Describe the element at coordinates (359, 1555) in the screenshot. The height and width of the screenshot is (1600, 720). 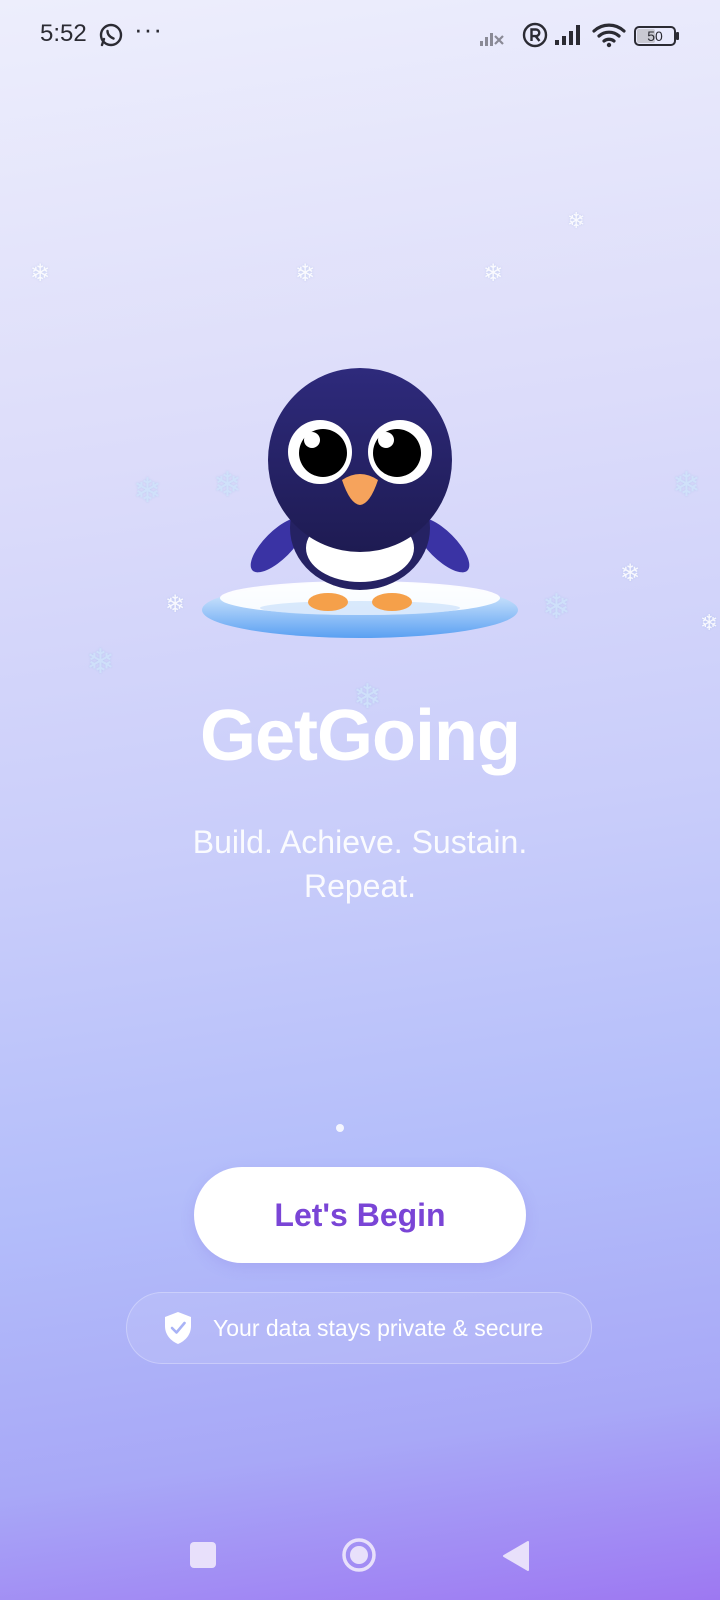
I see `home-button` at that location.